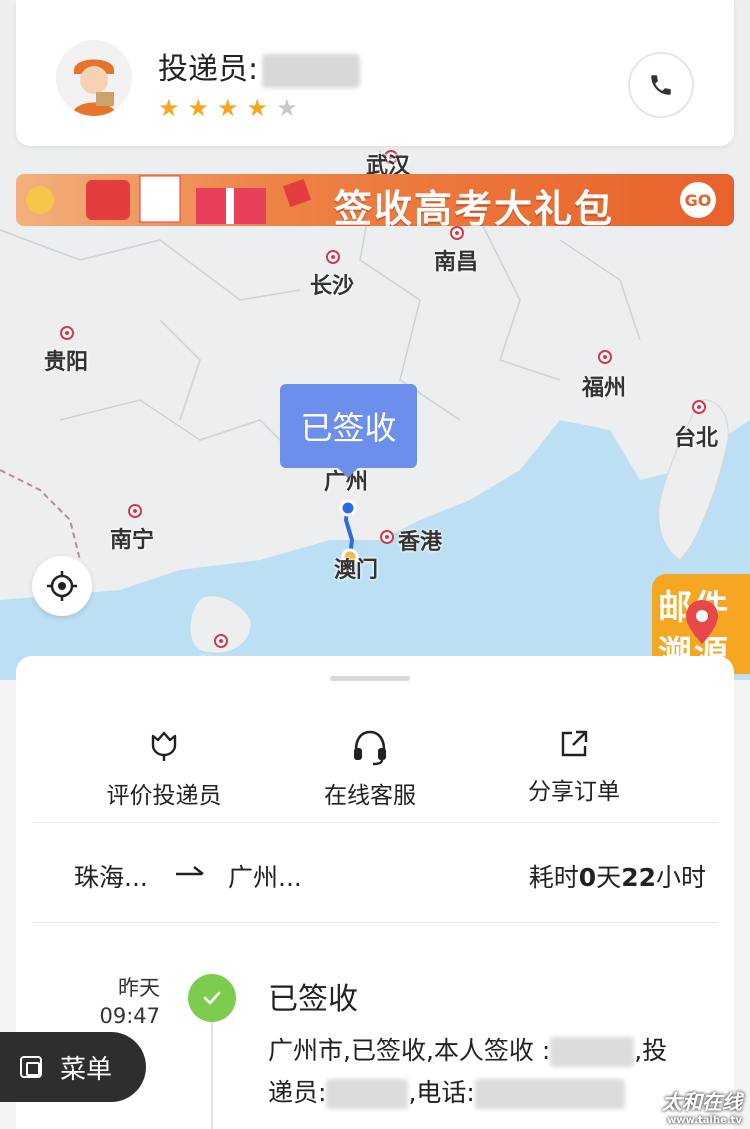 This screenshot has height=1129, width=750. Describe the element at coordinates (441, 1092) in the screenshot. I see `detail-text: ,电话:` at that location.